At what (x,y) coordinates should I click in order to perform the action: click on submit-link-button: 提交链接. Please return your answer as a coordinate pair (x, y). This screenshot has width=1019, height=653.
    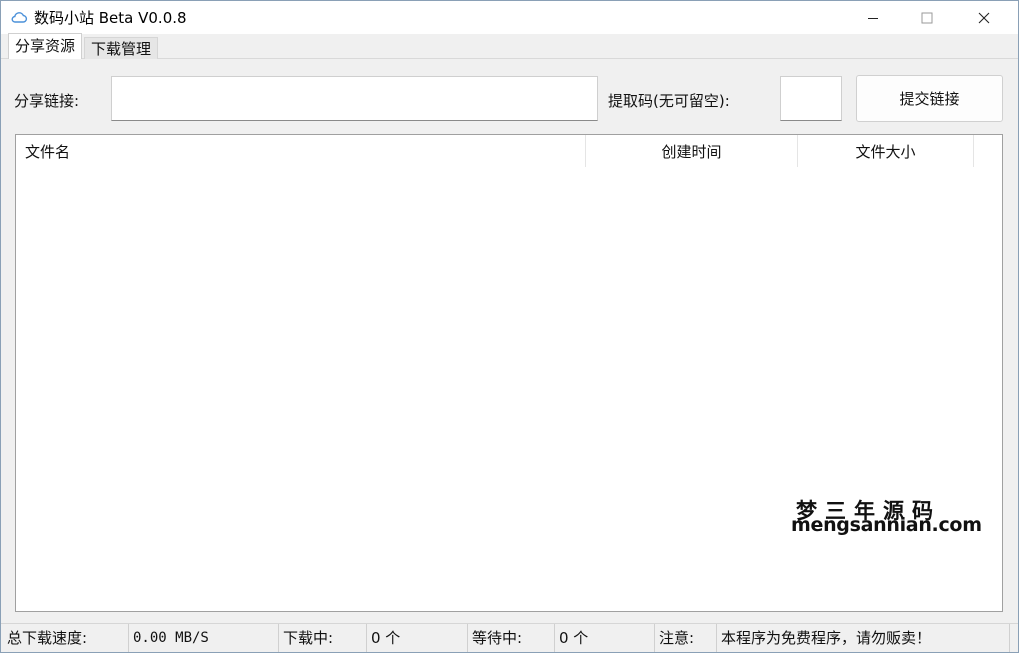
    Looking at the image, I should click on (929, 98).